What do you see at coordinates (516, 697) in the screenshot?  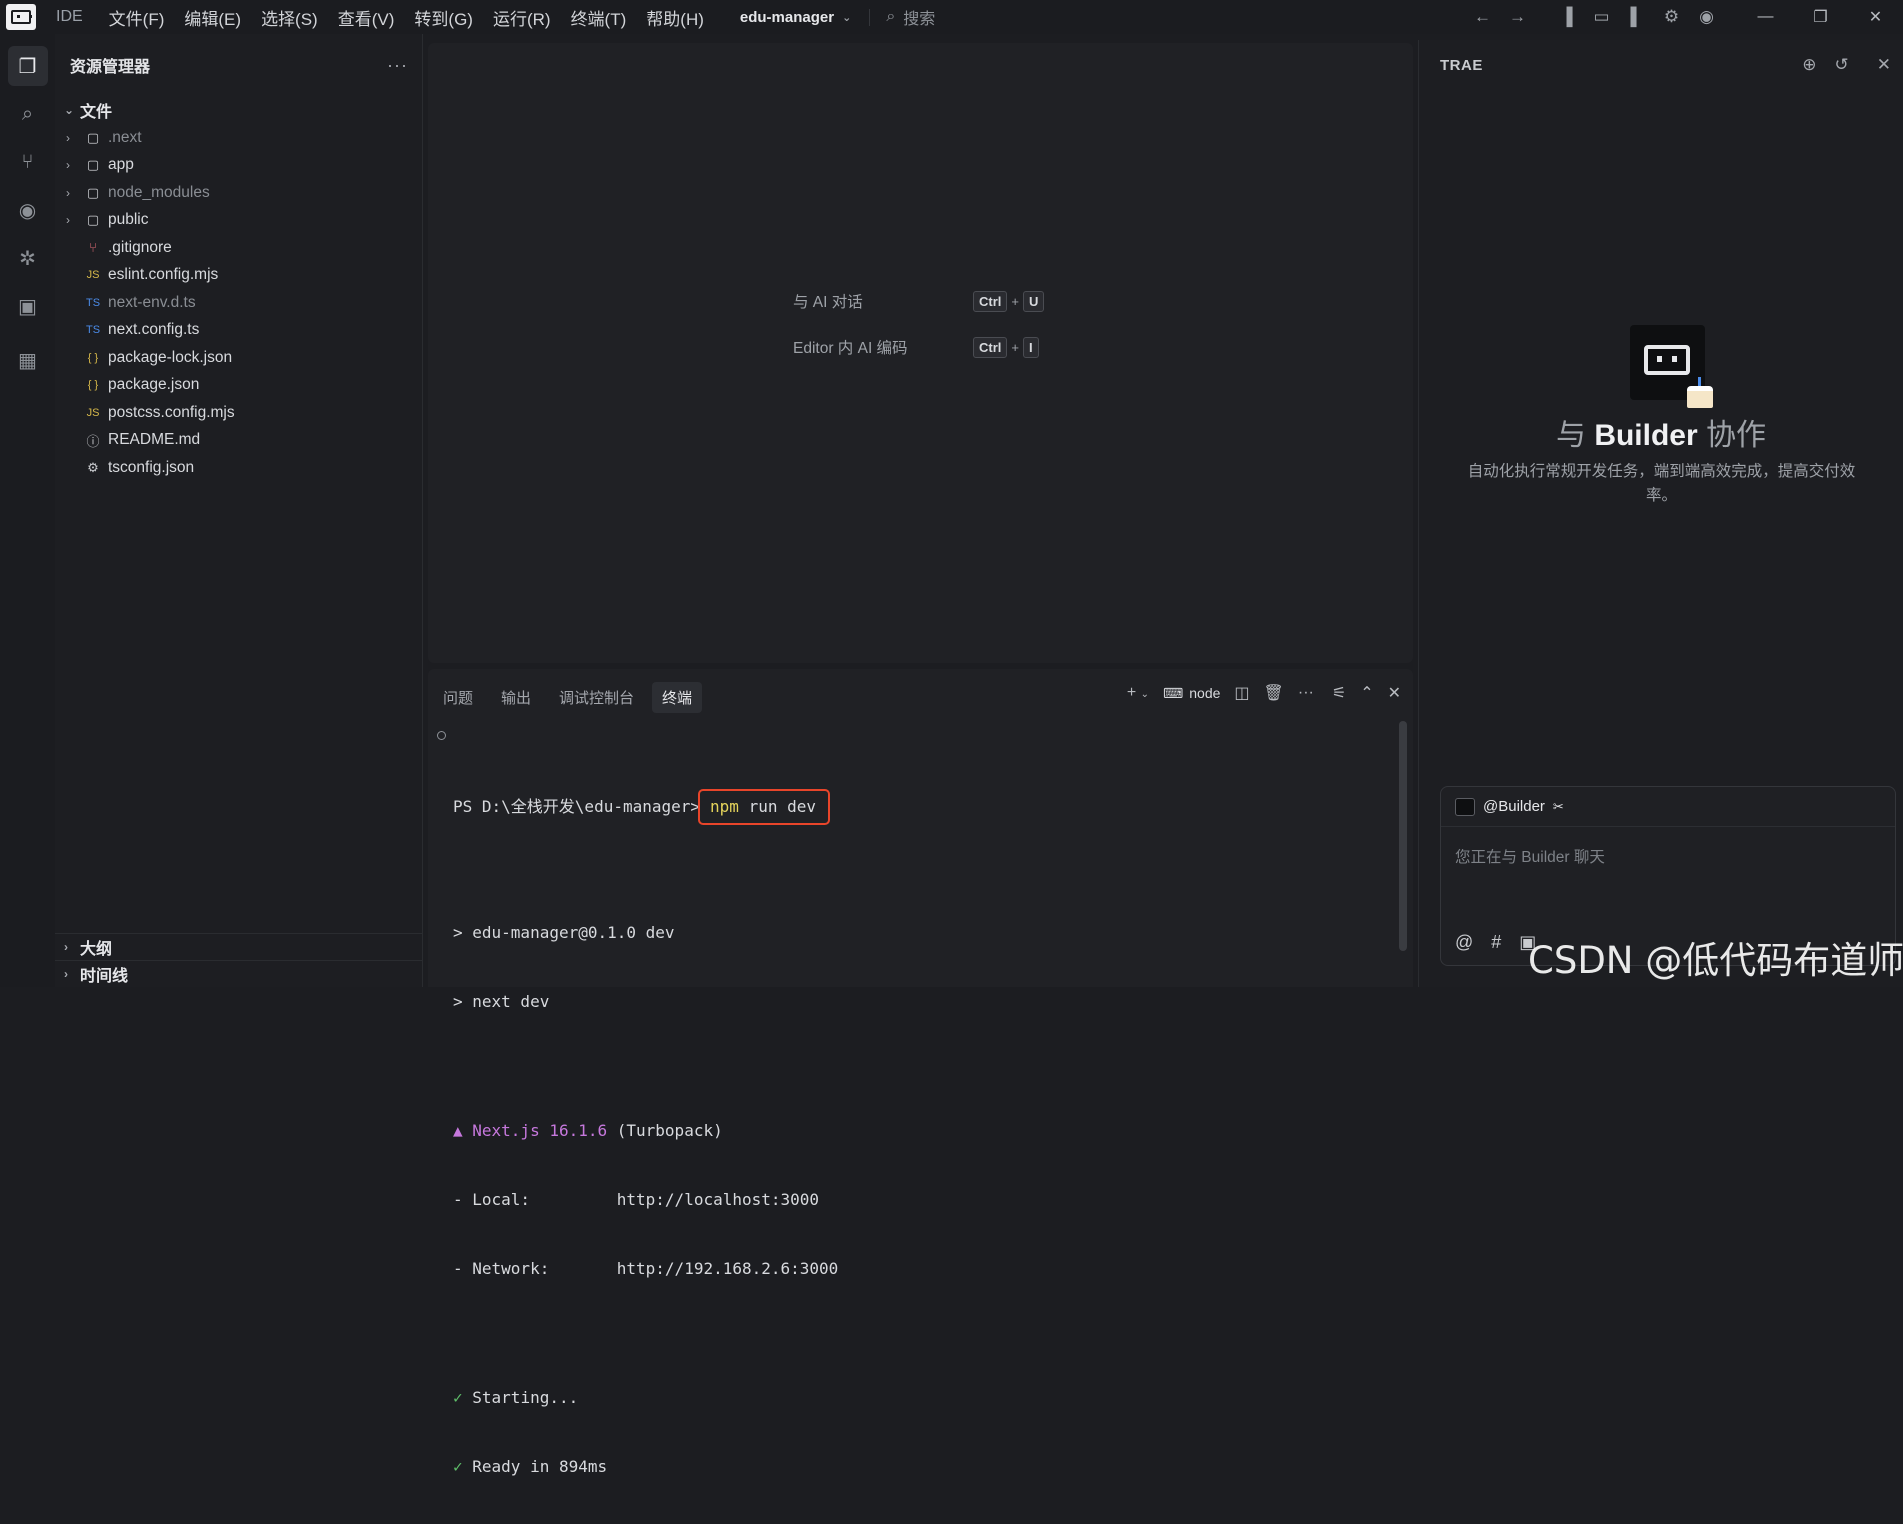 I see `tab-output: 输出` at bounding box center [516, 697].